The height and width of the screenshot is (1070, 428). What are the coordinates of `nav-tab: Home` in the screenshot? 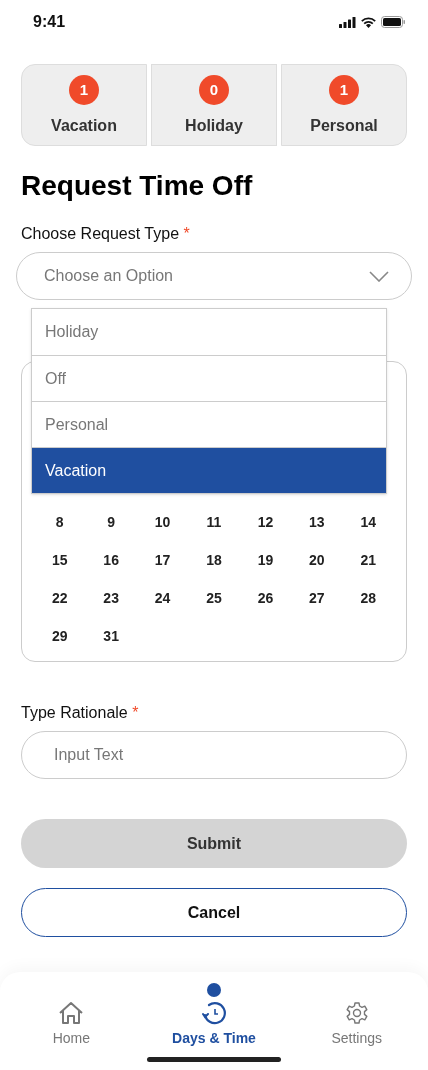 It's located at (71, 1021).